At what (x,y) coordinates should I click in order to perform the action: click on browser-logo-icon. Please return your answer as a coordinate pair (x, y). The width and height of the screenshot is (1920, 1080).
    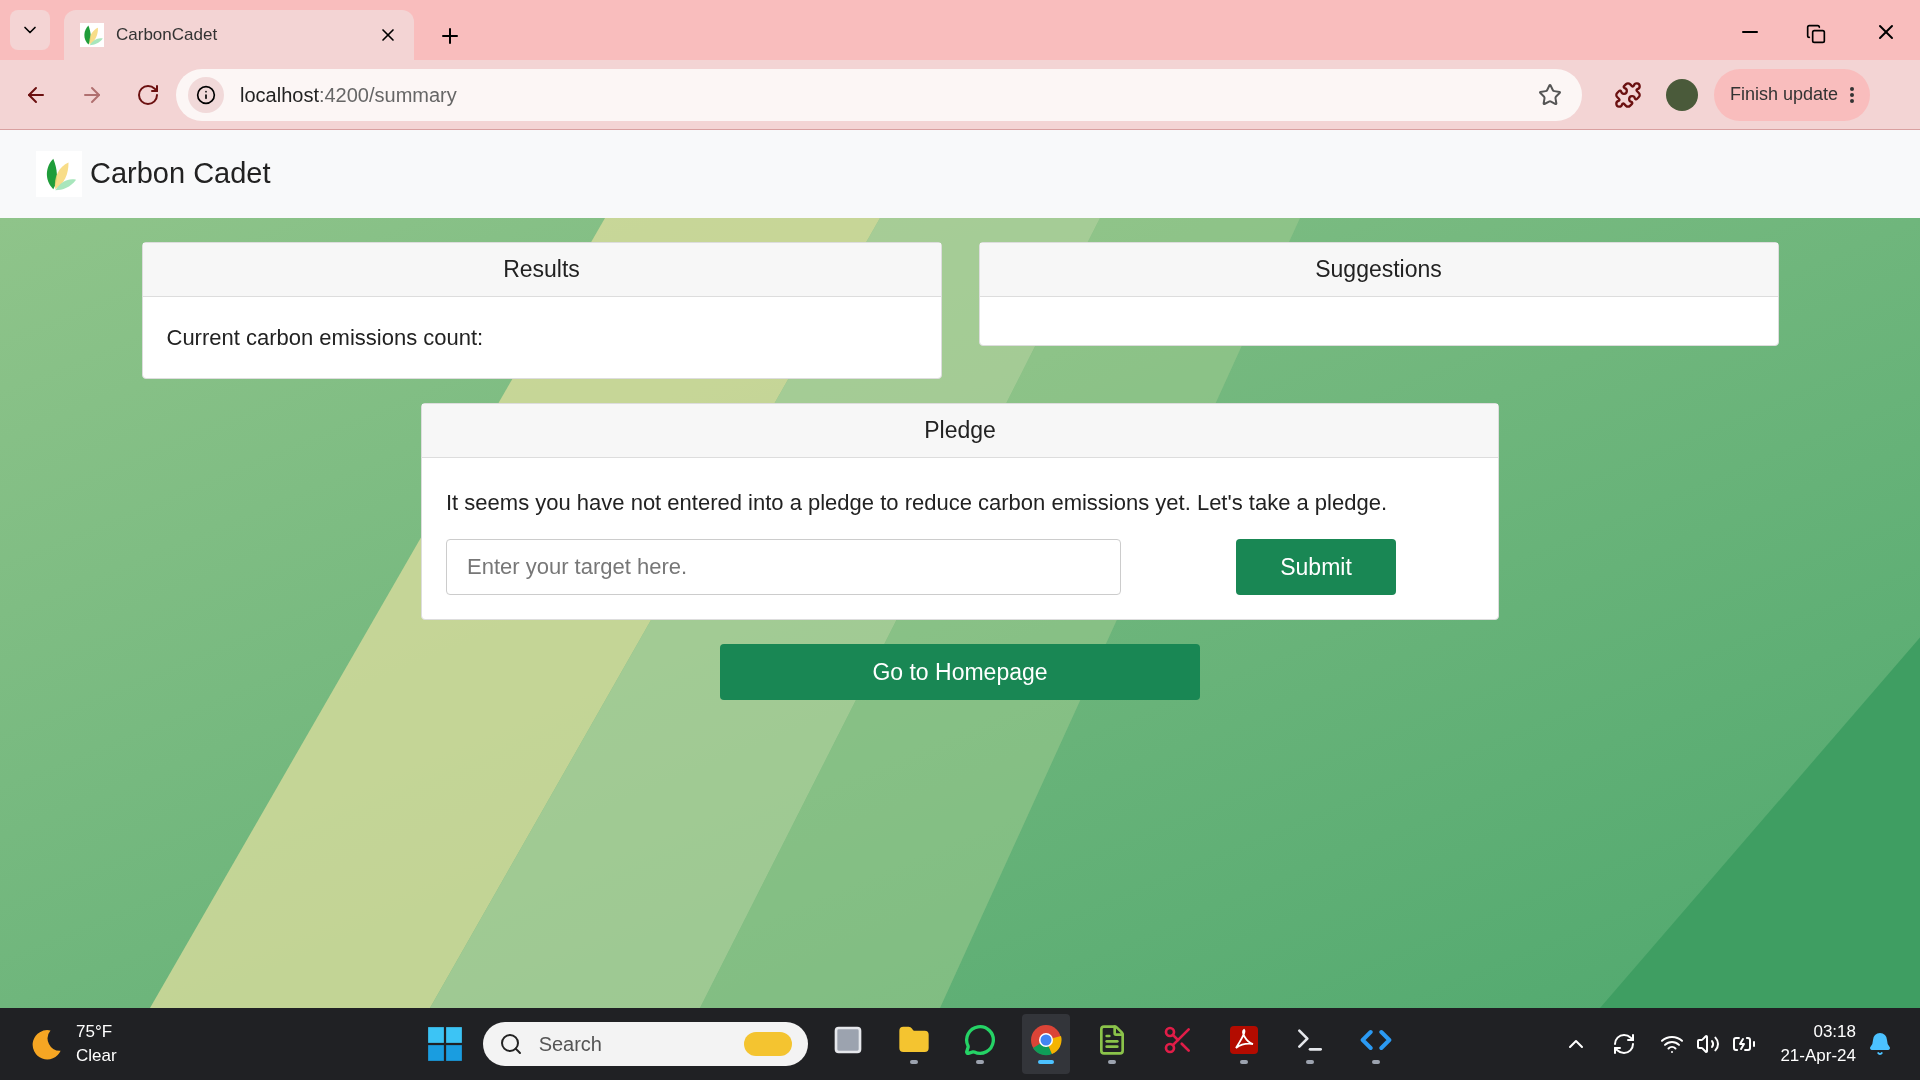
    Looking at the image, I should click on (1045, 1040).